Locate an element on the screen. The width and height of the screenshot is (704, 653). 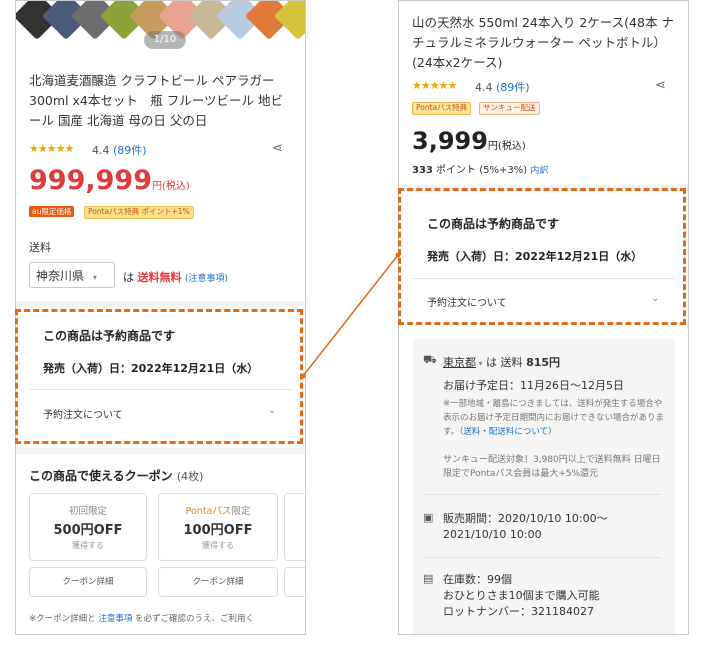
free-prefix: は is located at coordinates (128, 277).